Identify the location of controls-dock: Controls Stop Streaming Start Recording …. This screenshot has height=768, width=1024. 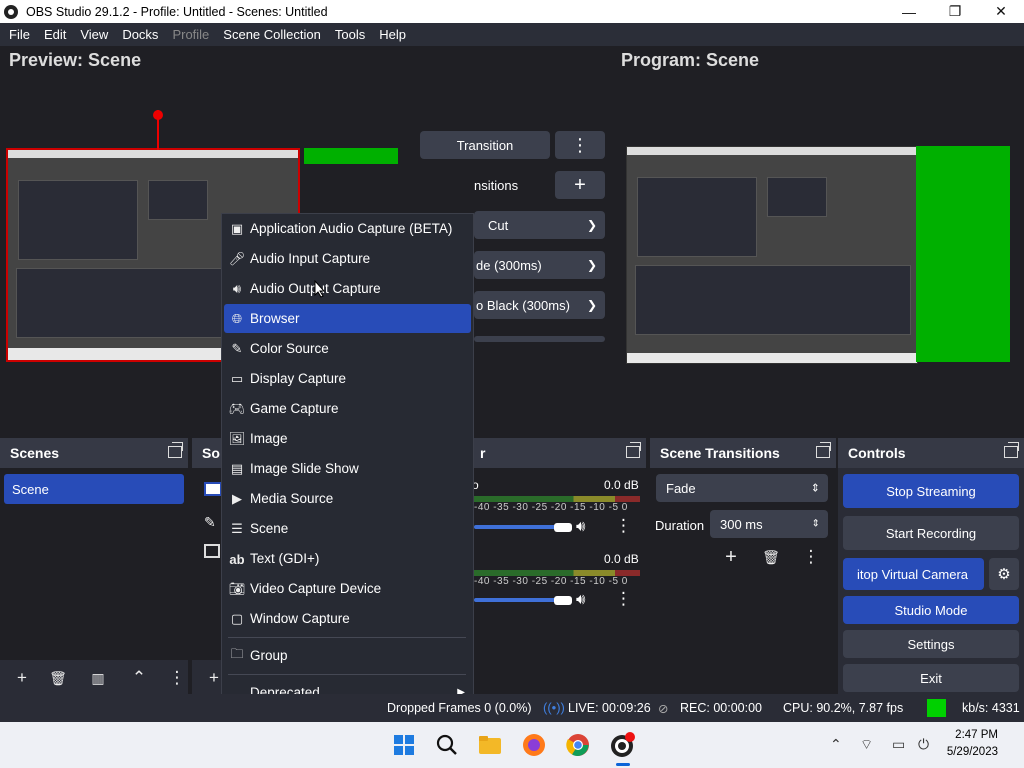
(931, 566).